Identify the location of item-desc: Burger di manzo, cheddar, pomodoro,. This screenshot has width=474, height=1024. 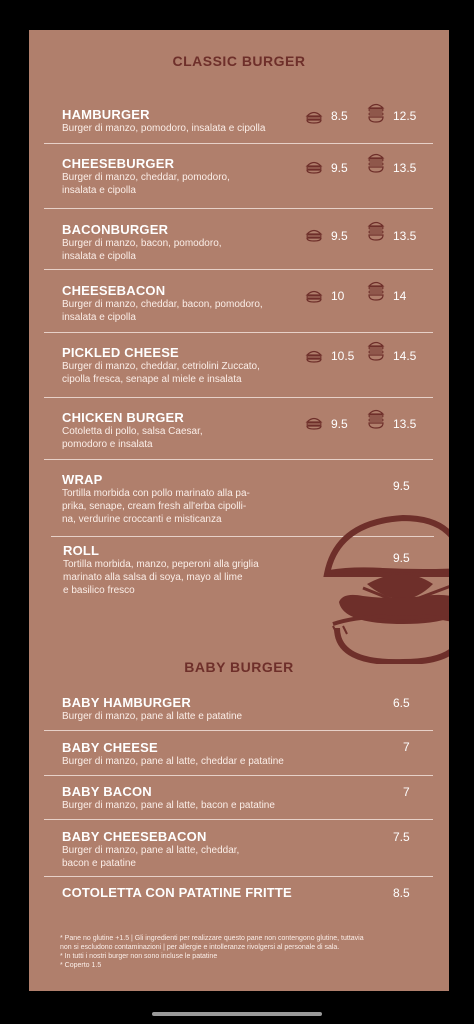
(146, 177).